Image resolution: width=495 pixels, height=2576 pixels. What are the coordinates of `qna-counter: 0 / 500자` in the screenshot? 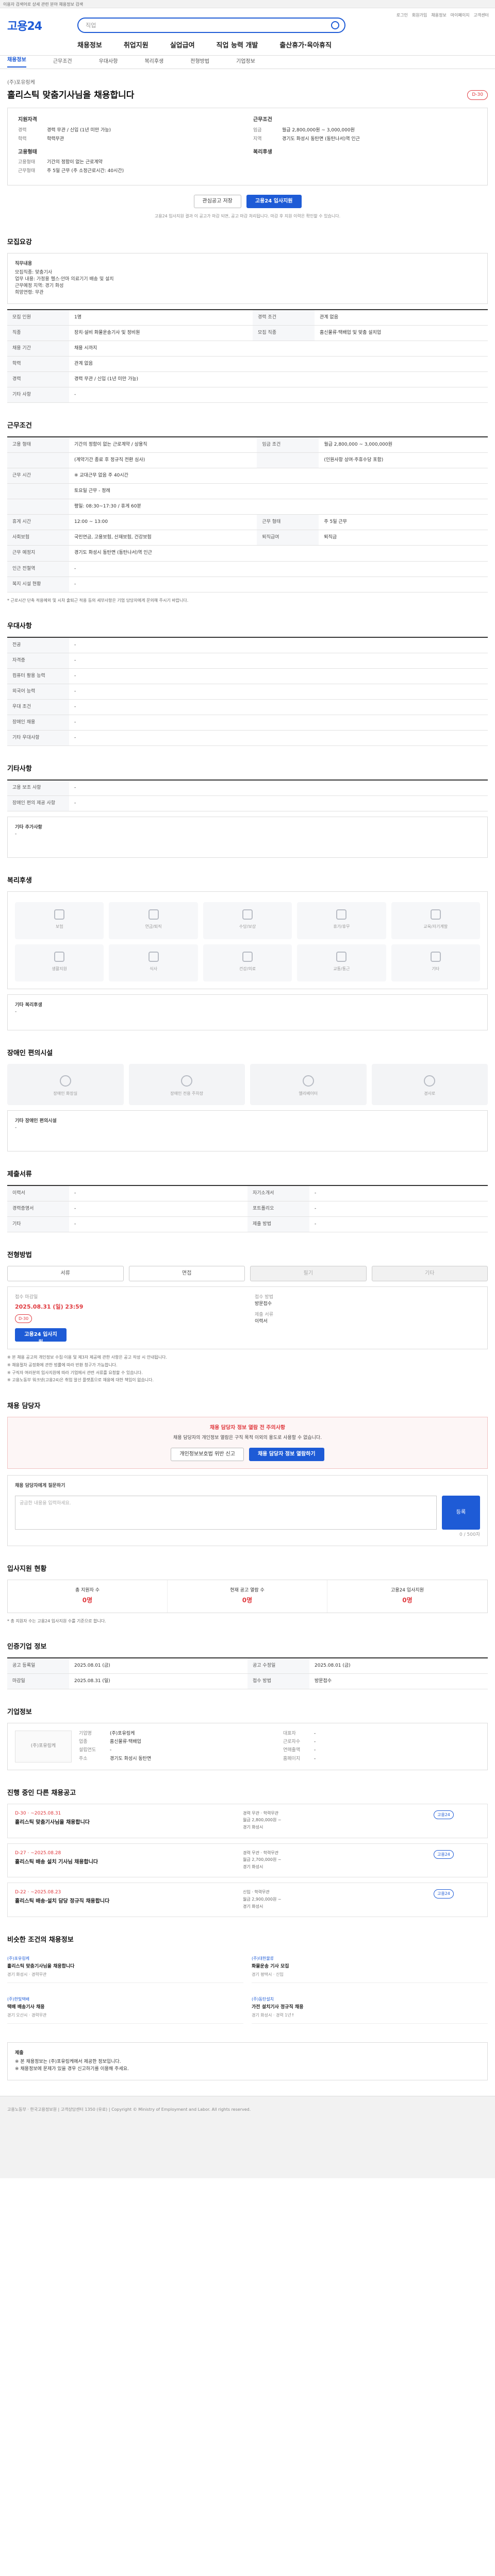 It's located at (470, 1535).